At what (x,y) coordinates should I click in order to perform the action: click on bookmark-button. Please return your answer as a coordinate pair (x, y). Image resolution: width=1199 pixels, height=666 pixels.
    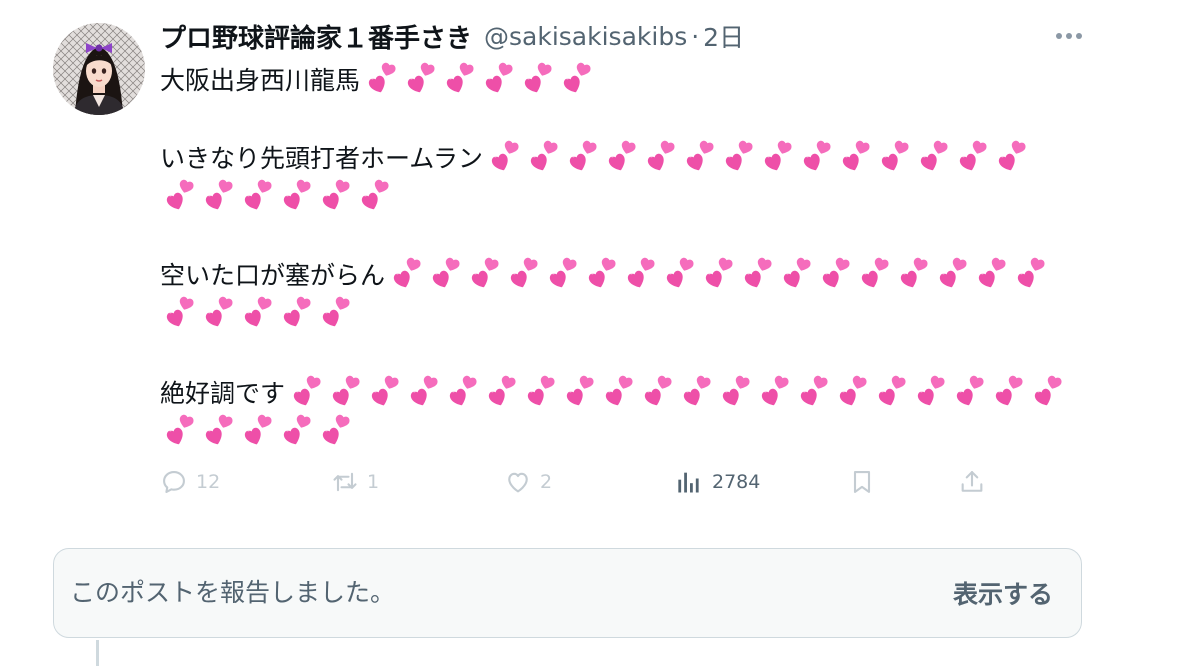
    Looking at the image, I should click on (862, 482).